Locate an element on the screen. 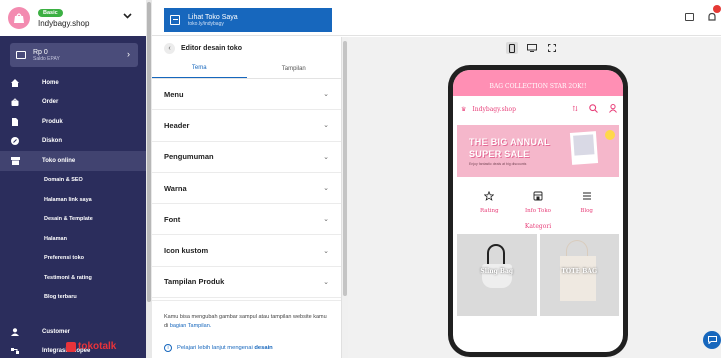 Image resolution: width=721 pixels, height=358 pixels. desktop-view-button is located at coordinates (532, 48).